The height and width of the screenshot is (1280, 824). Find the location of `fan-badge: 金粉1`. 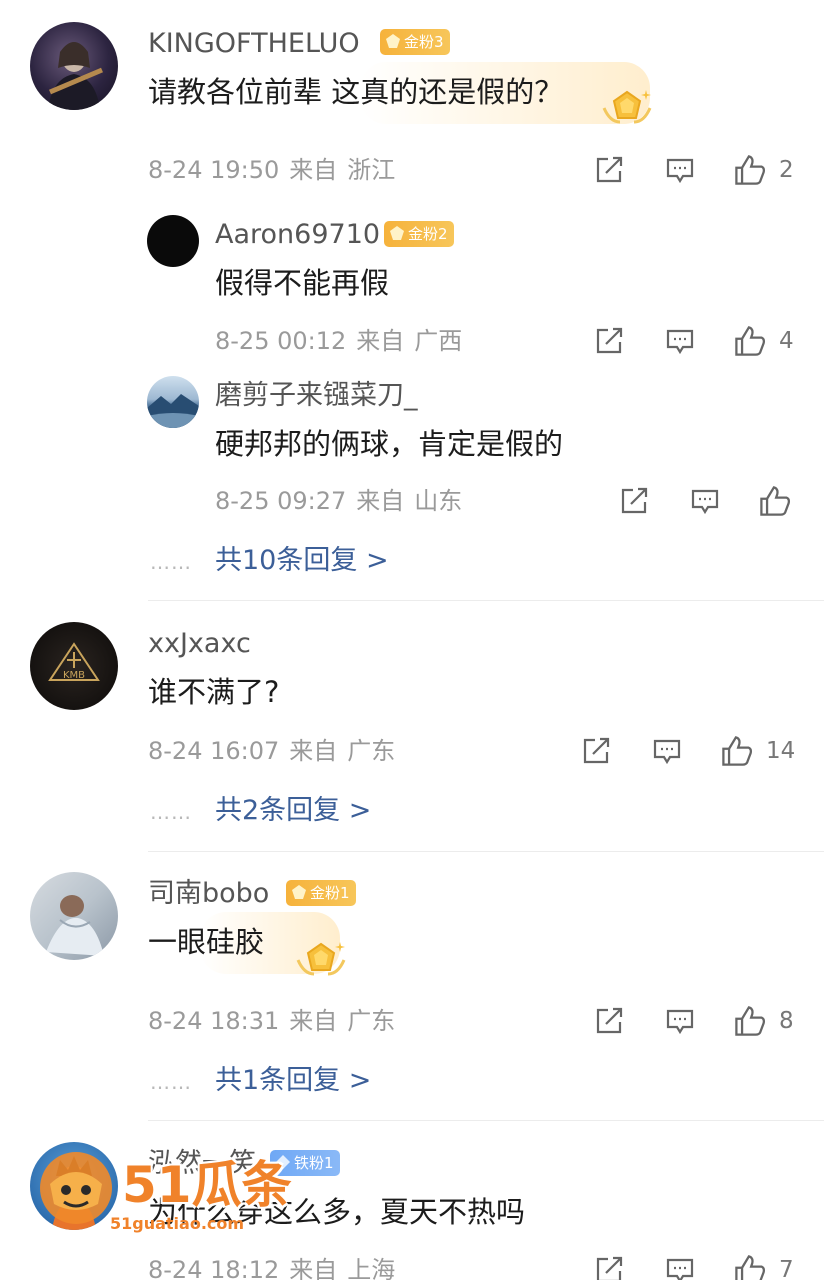

fan-badge: 金粉1 is located at coordinates (321, 893).